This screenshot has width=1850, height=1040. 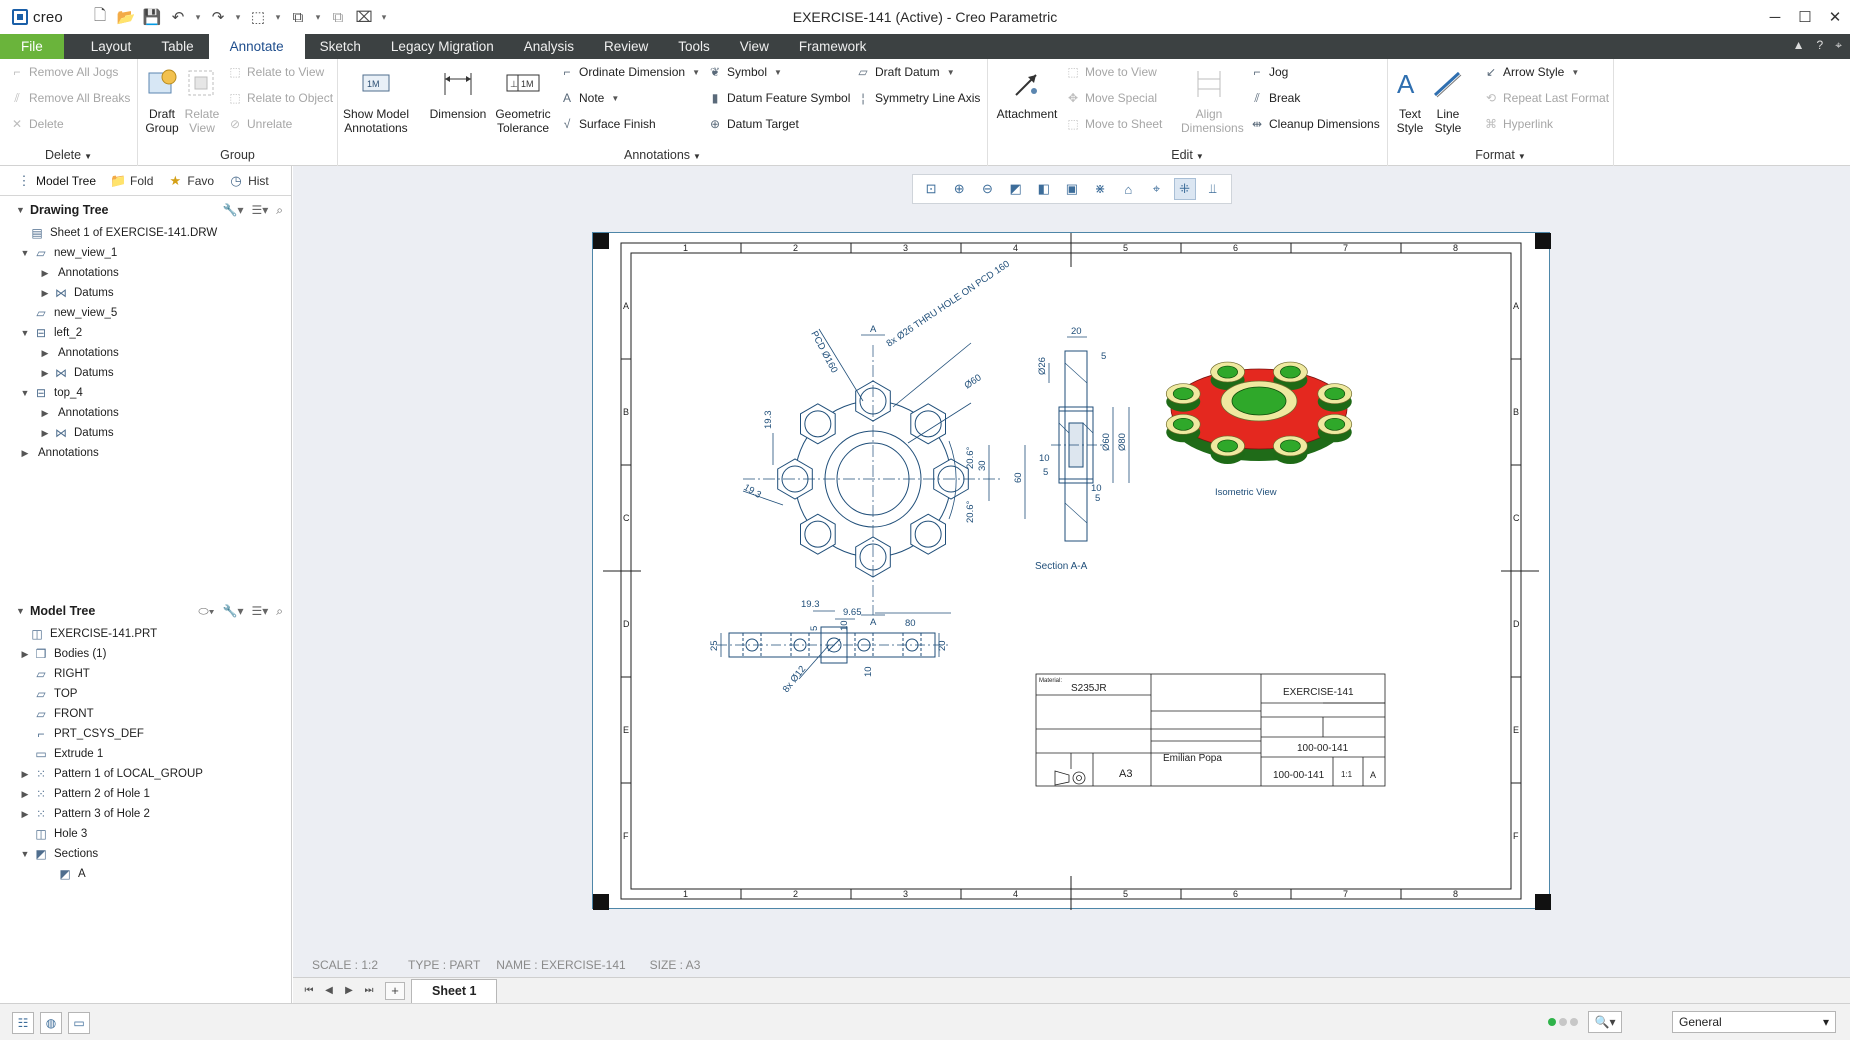 I want to click on repaint-icon: ◩, so click(x=1016, y=189).